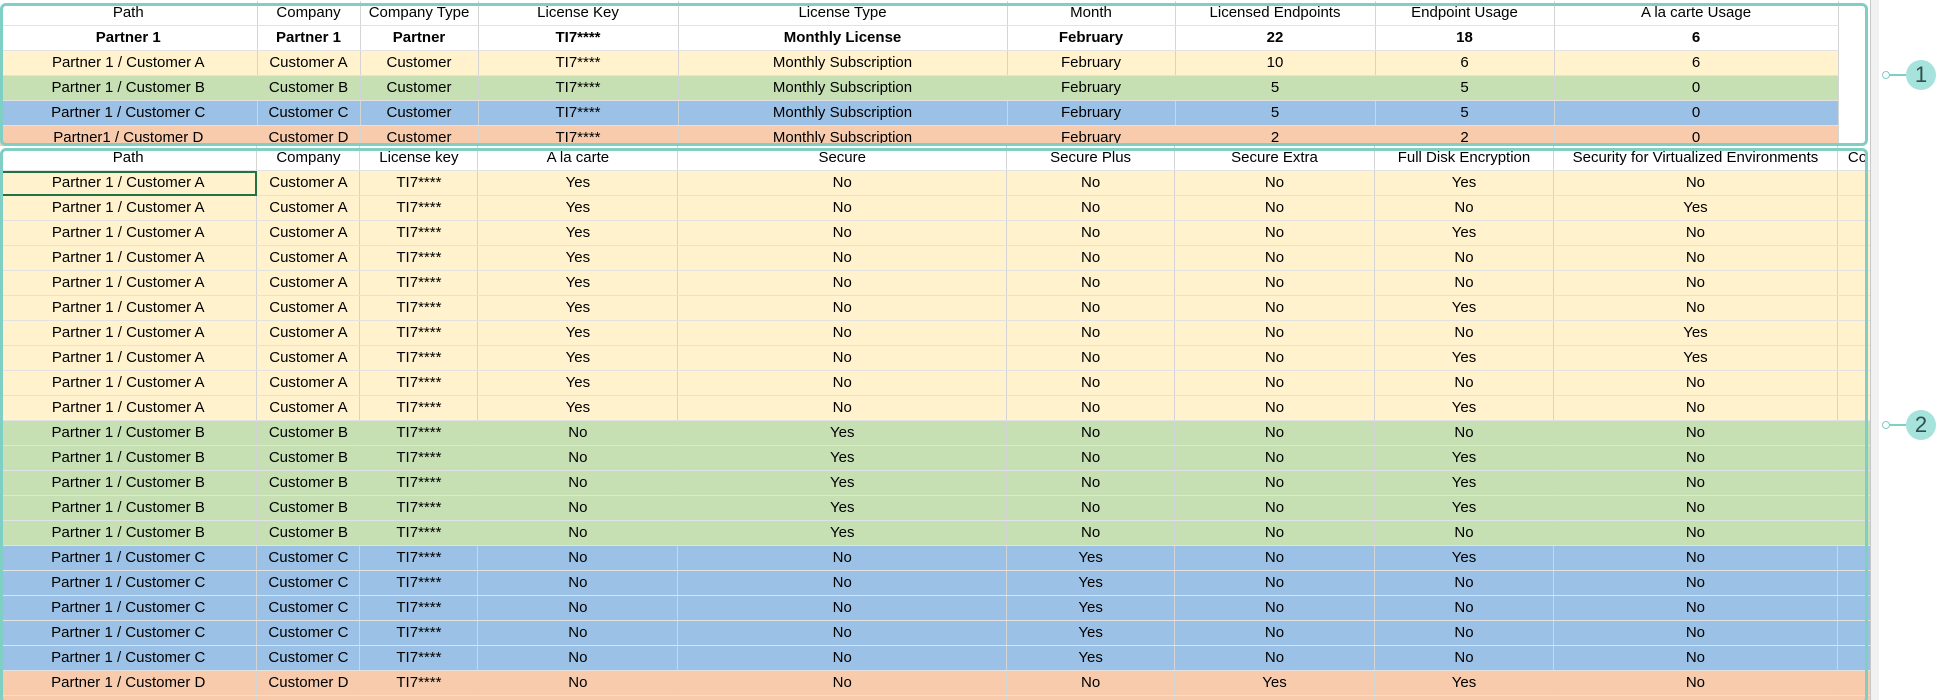  What do you see at coordinates (1696, 13) in the screenshot?
I see `column-header: A la carte Usage` at bounding box center [1696, 13].